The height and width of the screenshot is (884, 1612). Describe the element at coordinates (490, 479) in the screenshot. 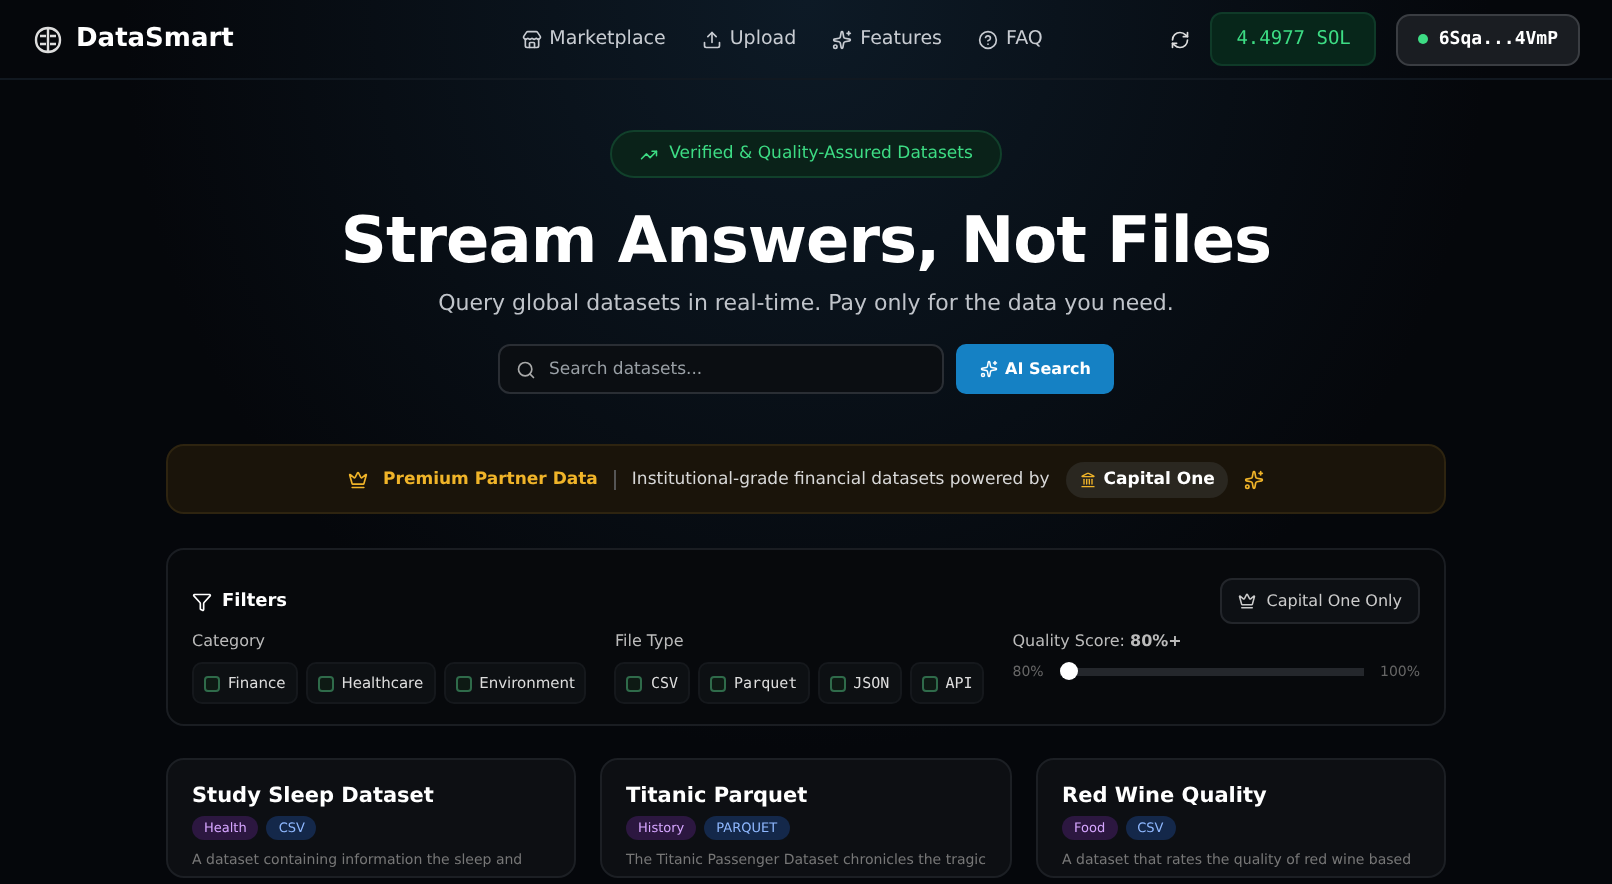

I see `partner-label: Premium Partner Data` at that location.